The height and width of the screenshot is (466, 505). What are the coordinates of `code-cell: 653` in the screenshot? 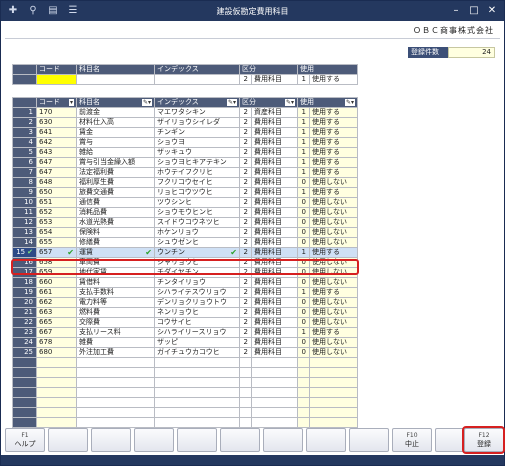 It's located at (56, 222).